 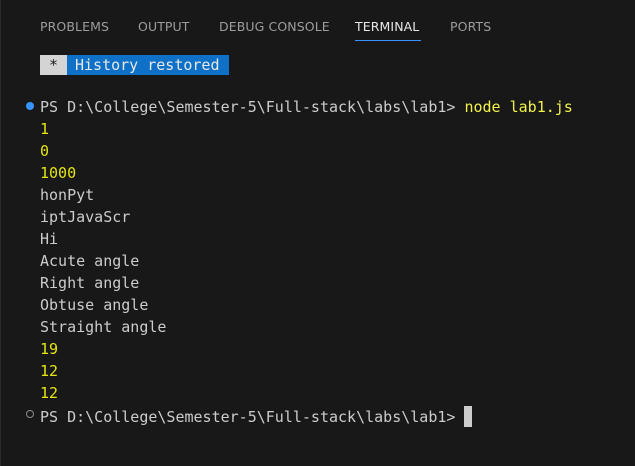 I want to click on output-line: Straight angle, so click(x=103, y=327).